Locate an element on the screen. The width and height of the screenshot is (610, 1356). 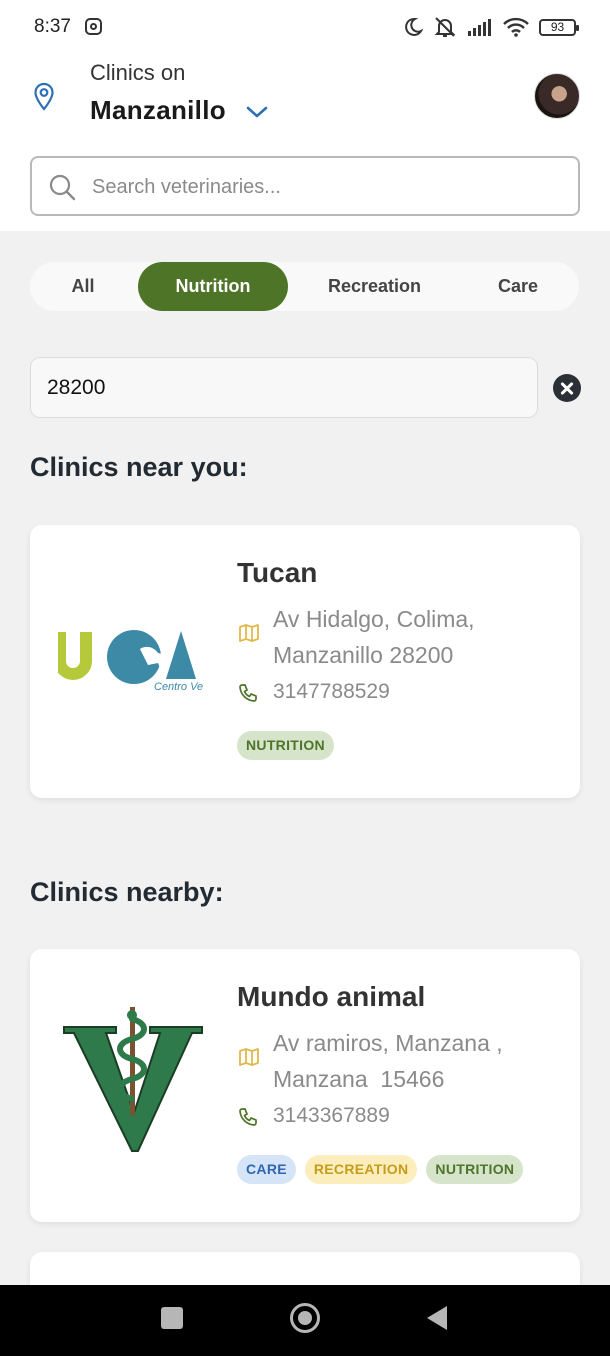
search-bar is located at coordinates (305, 186).